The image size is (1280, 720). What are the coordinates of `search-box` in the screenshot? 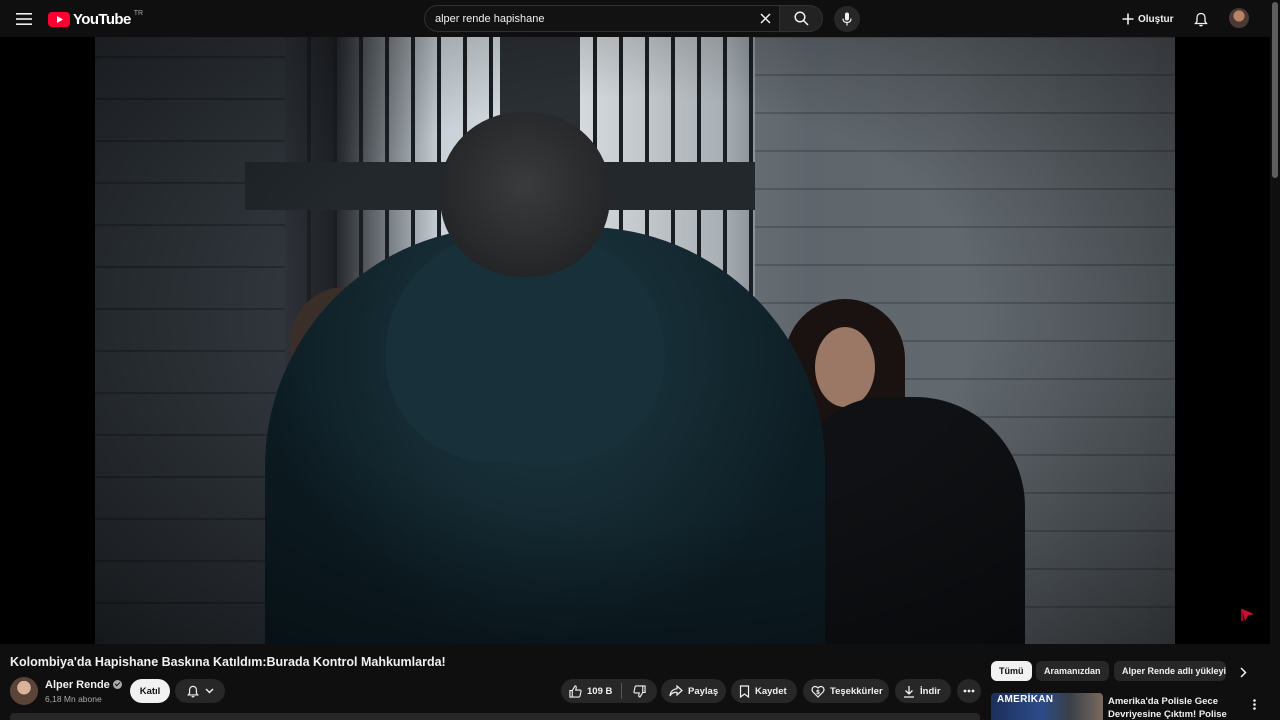 It's located at (601, 18).